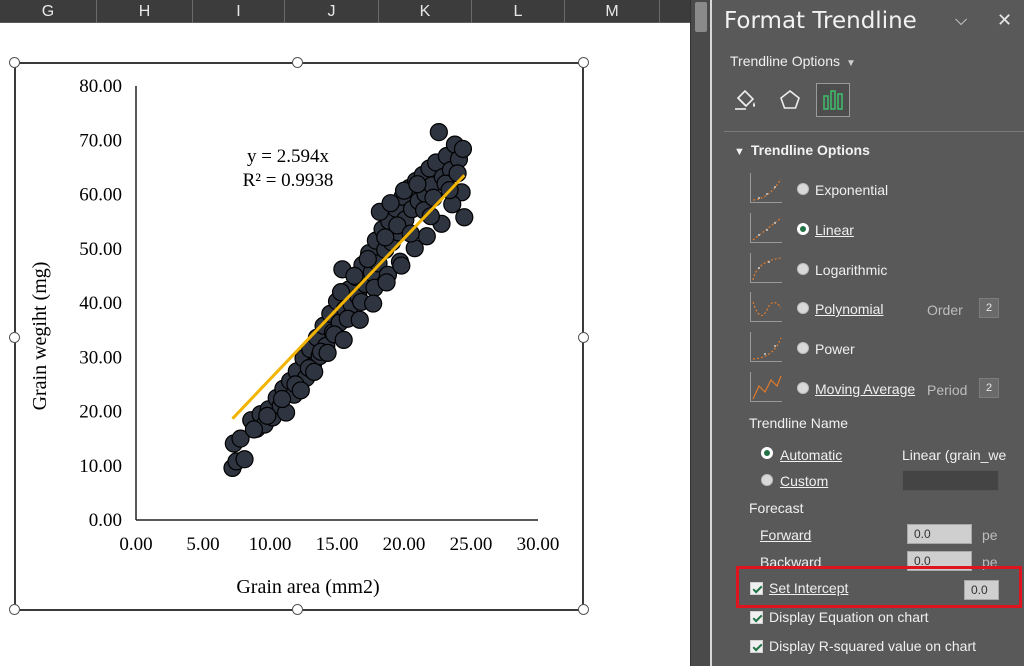  I want to click on linear-preview-icon, so click(766, 228).